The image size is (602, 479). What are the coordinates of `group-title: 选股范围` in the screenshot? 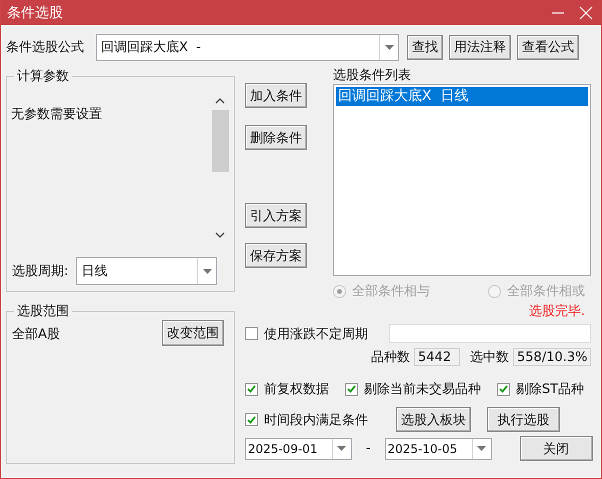 It's located at (43, 311).